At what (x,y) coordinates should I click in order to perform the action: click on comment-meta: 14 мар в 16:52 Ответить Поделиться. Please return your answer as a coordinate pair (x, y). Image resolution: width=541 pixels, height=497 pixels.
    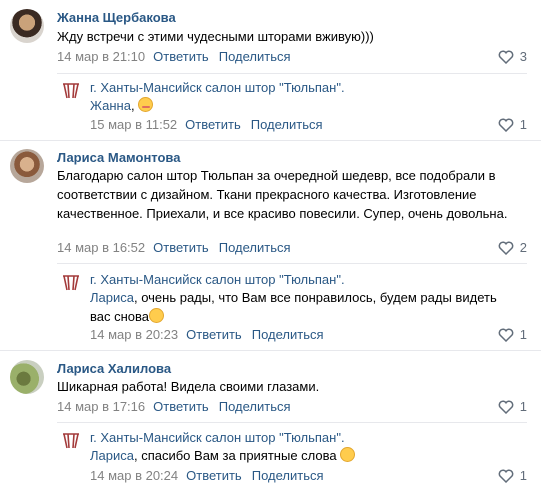
    Looking at the image, I should click on (174, 248).